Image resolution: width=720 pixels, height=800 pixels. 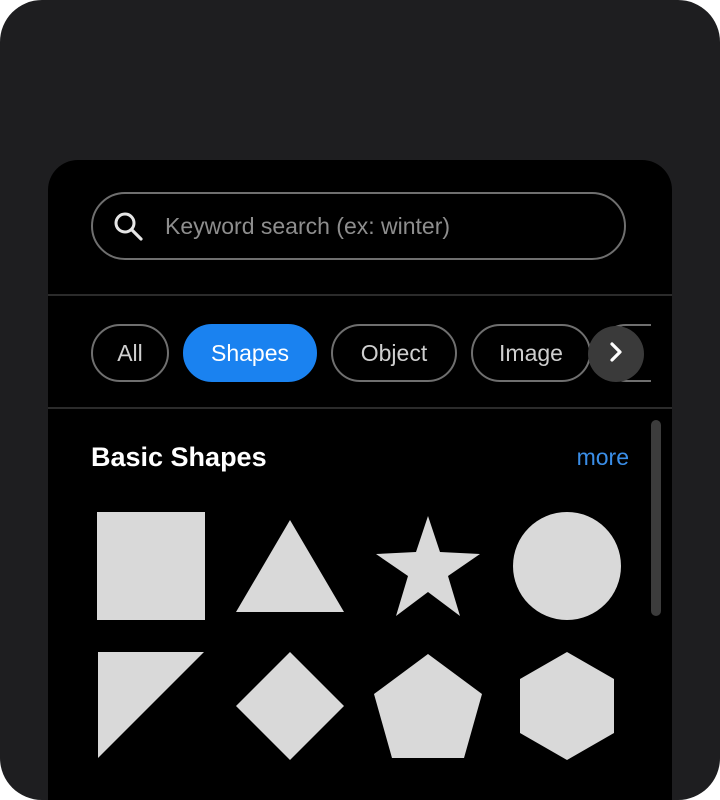 I want to click on search-input, so click(x=383, y=226).